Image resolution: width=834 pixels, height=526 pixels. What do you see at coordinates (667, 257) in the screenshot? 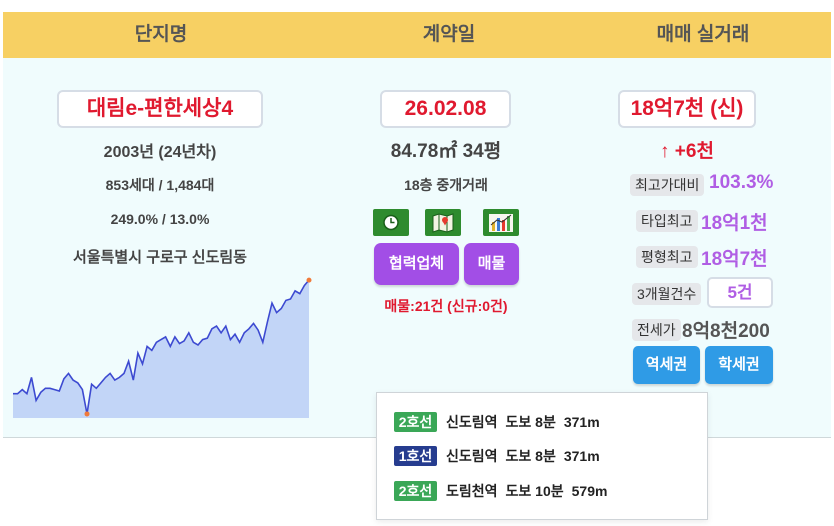
I see `area-max-label: 평형최고` at bounding box center [667, 257].